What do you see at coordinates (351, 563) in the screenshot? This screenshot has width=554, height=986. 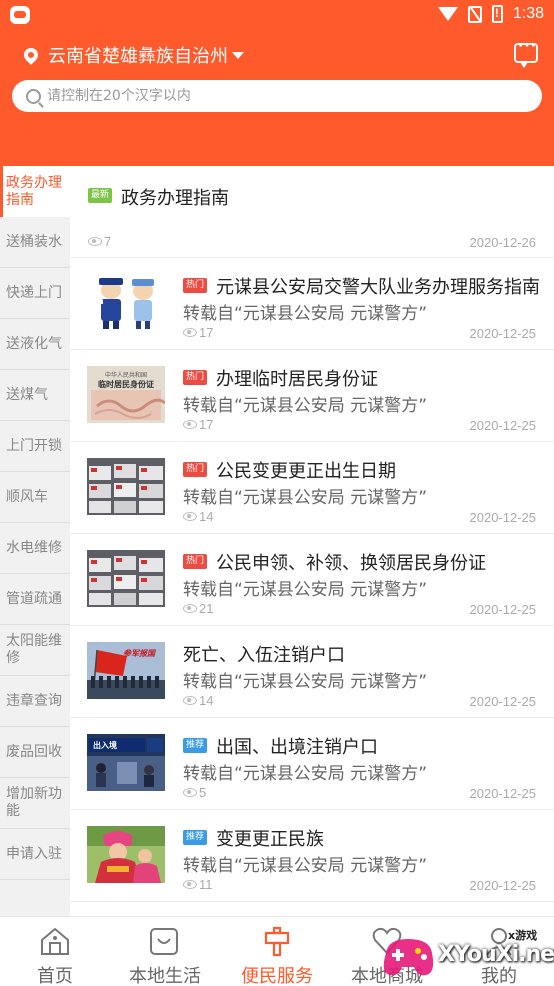 I see `list-item-title: 公民申领、补领、换领居民身份证` at bounding box center [351, 563].